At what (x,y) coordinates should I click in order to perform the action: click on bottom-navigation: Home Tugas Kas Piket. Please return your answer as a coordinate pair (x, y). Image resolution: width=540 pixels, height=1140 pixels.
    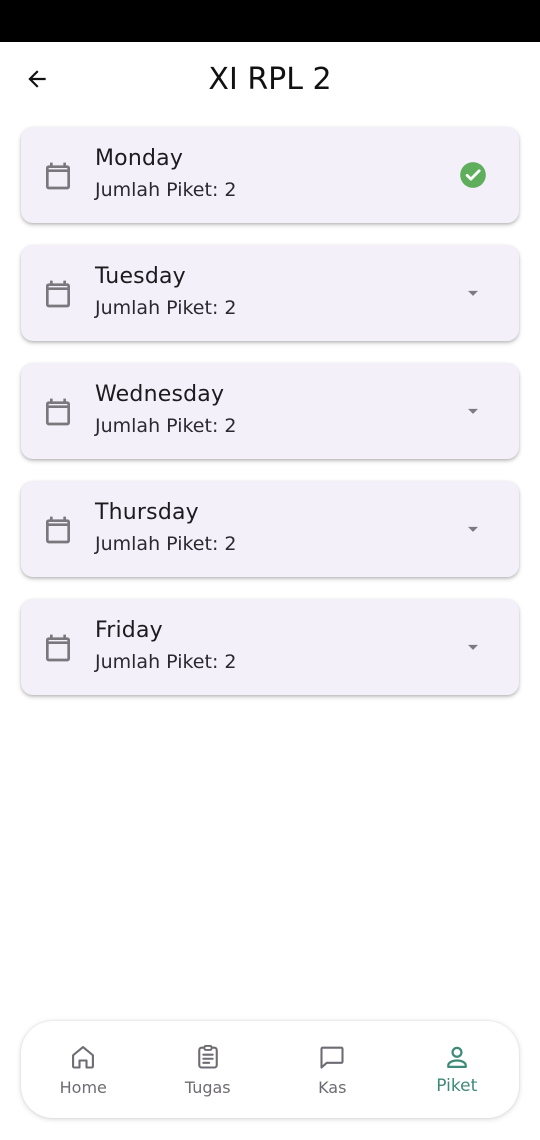
    Looking at the image, I should click on (270, 1069).